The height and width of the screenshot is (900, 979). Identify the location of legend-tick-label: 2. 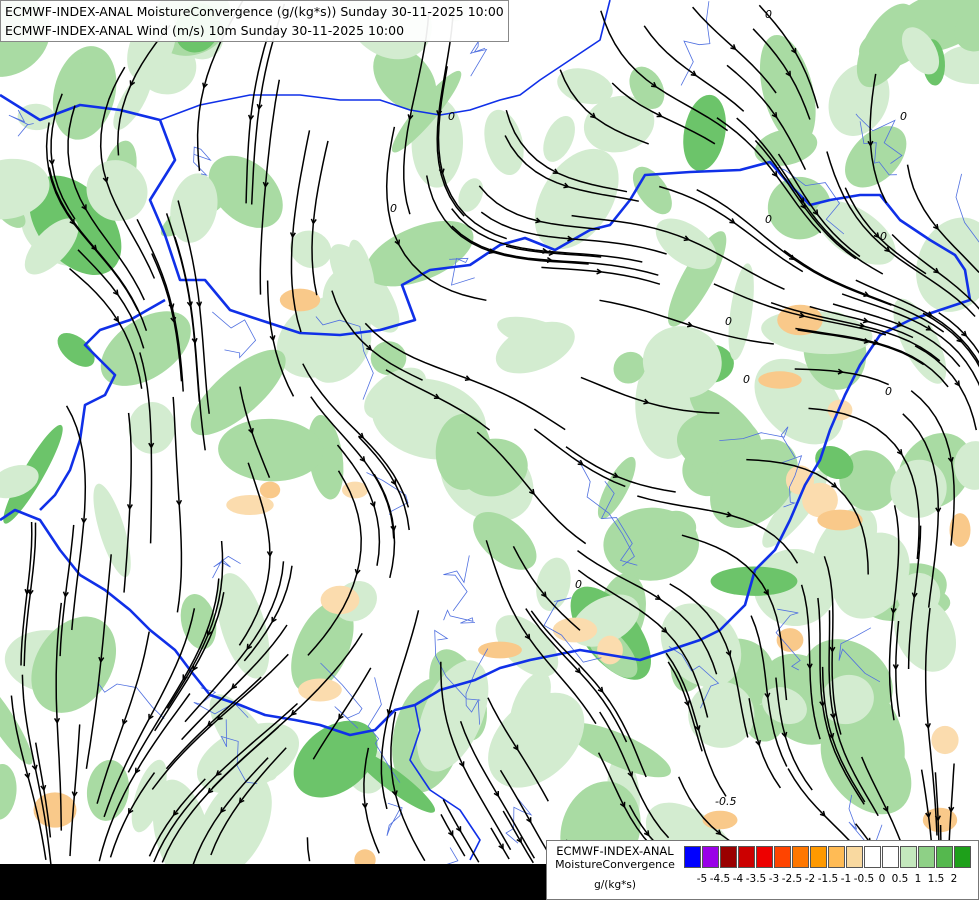
(954, 879).